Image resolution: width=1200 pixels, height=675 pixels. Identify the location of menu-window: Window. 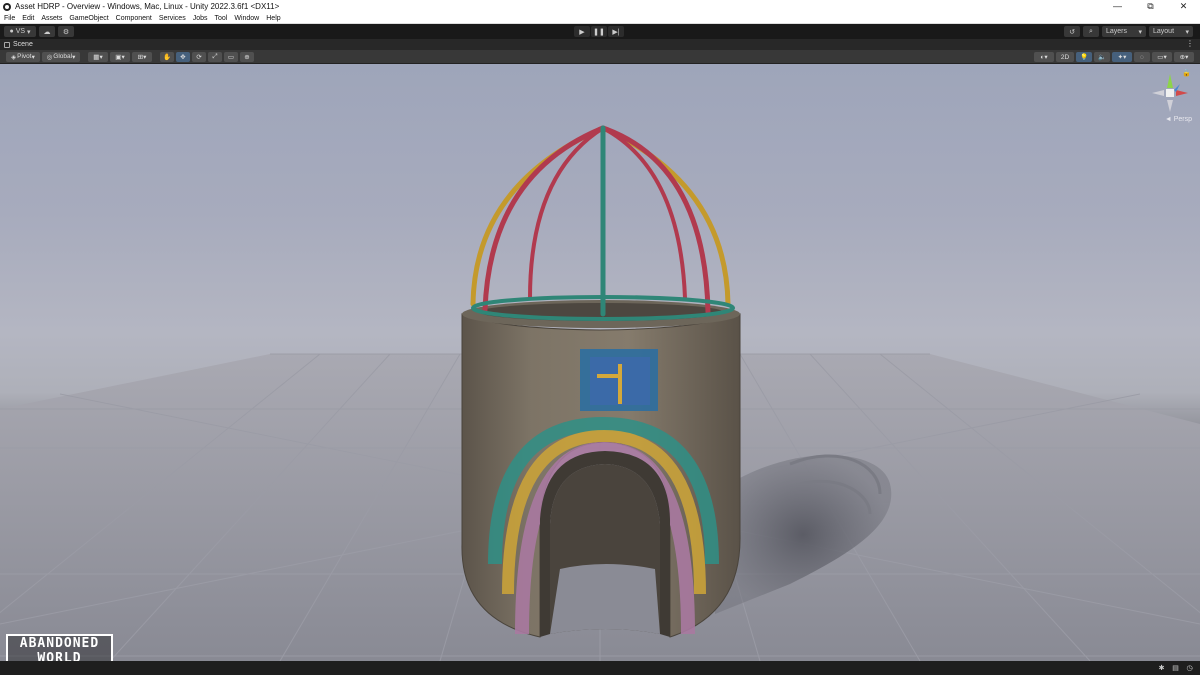
(246, 18).